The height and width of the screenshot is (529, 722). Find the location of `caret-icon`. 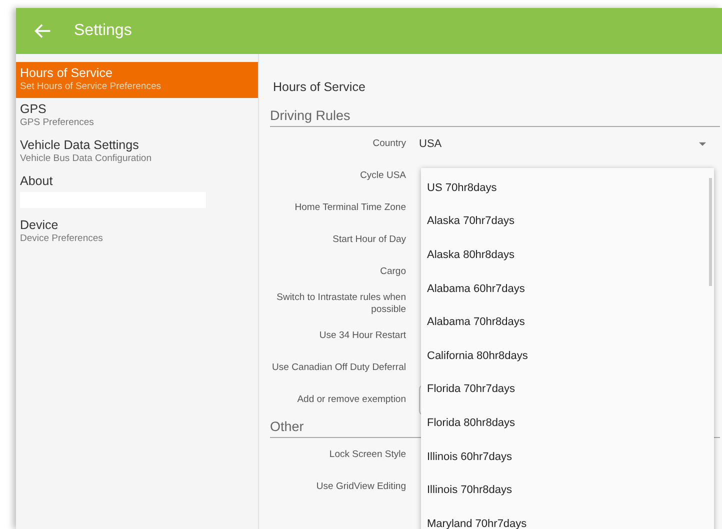

caret-icon is located at coordinates (702, 144).